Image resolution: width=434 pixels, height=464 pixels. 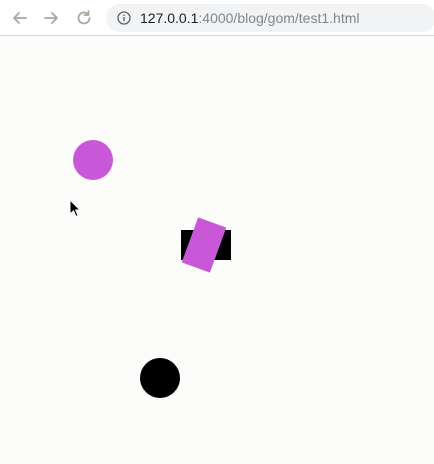 I want to click on reload-icon, so click(x=84, y=17).